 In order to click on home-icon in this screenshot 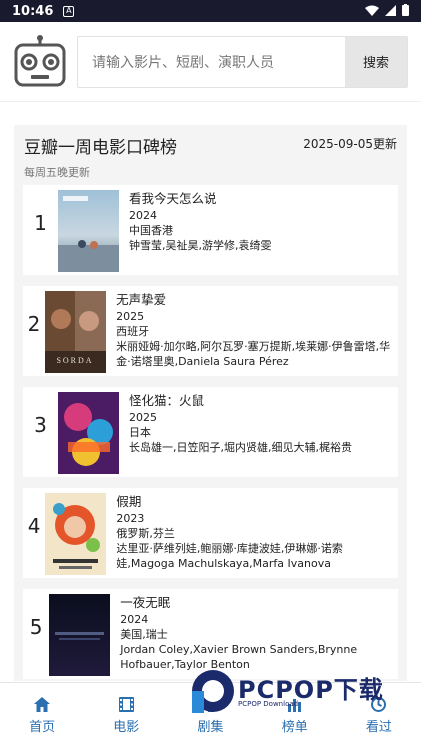, I will do `click(42, 704)`.